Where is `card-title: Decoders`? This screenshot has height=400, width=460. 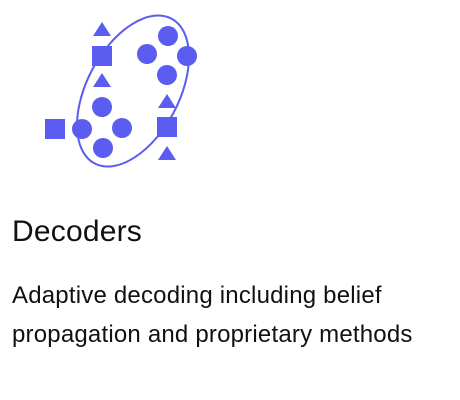
card-title: Decoders is located at coordinates (77, 231).